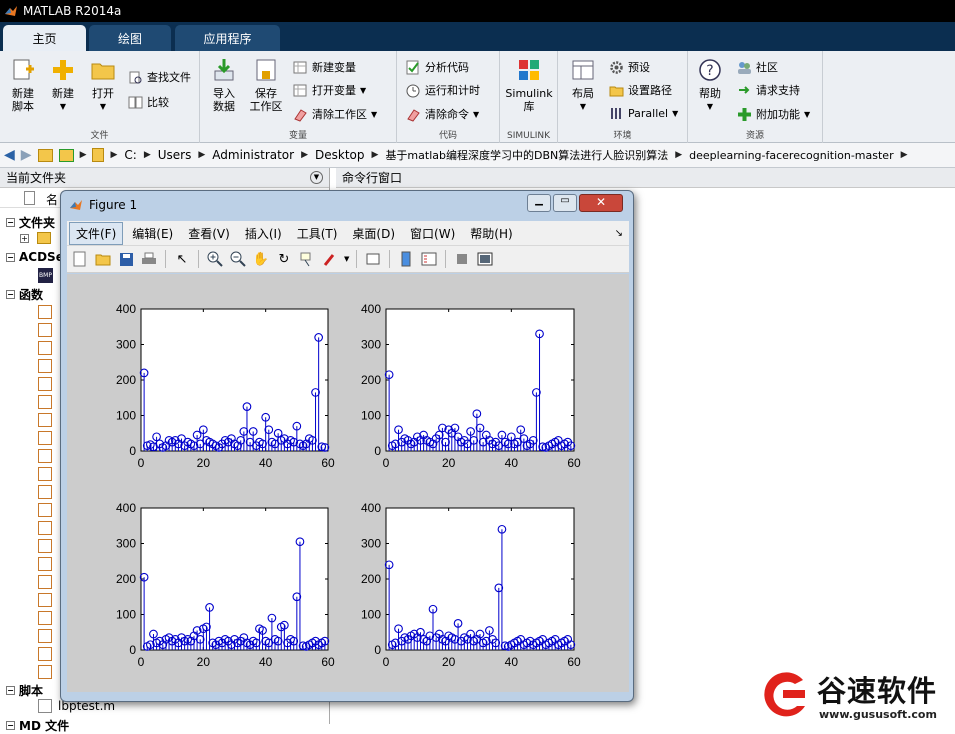 This screenshot has width=955, height=734. I want to click on brush-dropdown-icon: ▼, so click(346, 259).